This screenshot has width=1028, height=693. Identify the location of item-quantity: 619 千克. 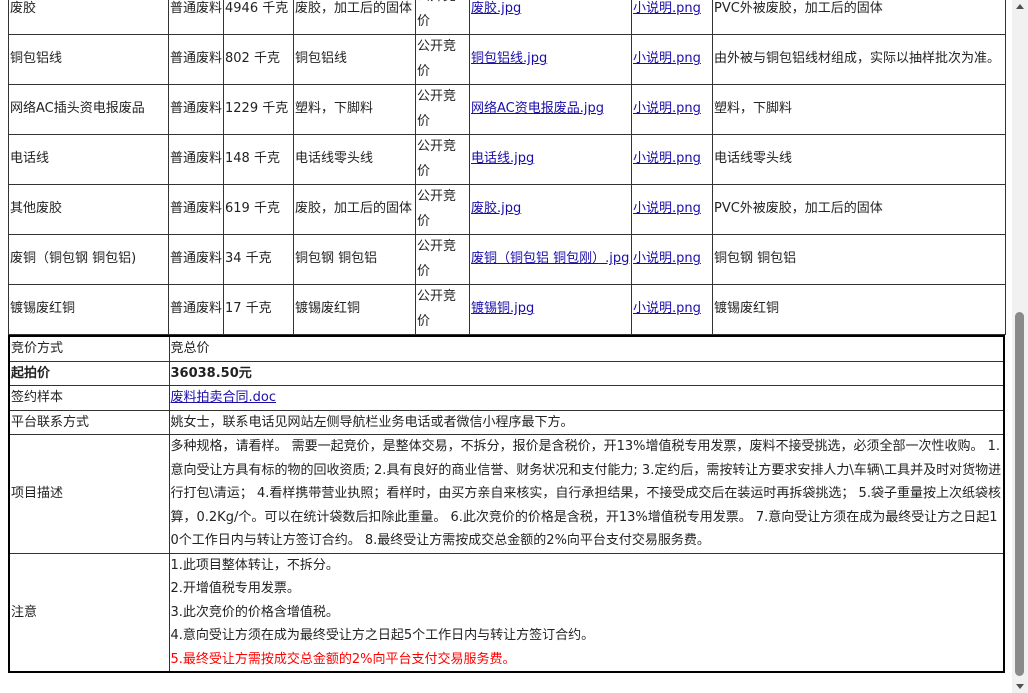
(258, 209).